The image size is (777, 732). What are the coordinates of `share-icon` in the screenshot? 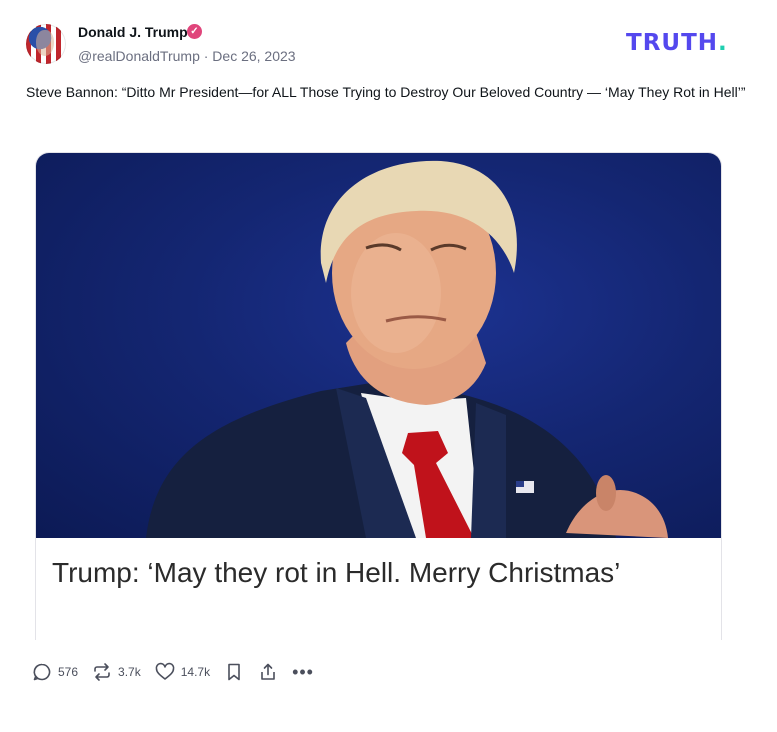 It's located at (268, 671).